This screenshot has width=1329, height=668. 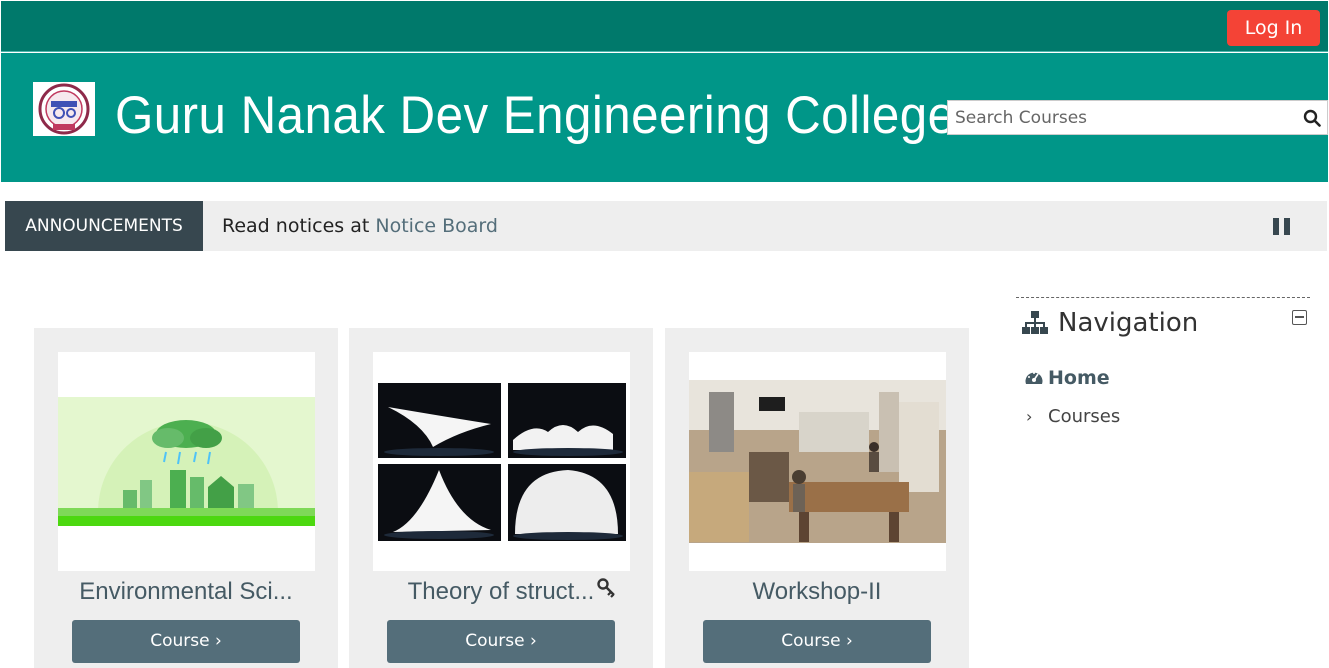 I want to click on sitemap-icon, so click(x=1035, y=322).